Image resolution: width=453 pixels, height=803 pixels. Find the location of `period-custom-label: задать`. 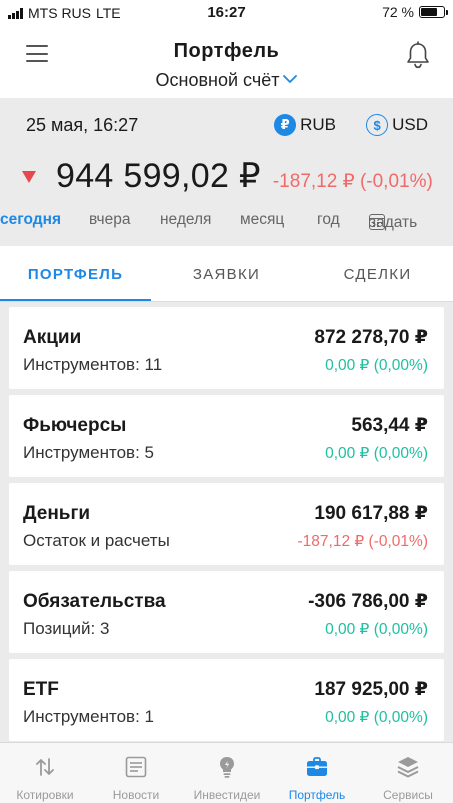

period-custom-label: задать is located at coordinates (393, 222).